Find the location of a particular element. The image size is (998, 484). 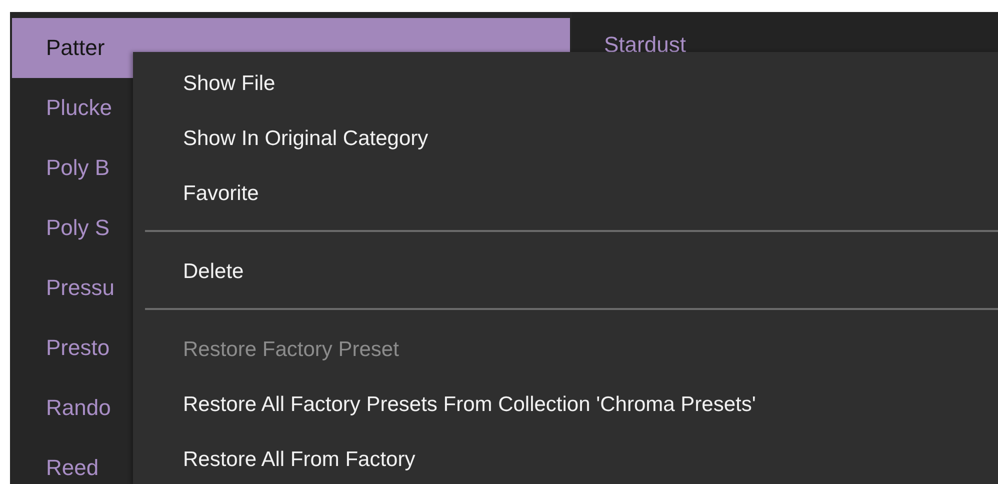

menu-item: Restore All From Factory is located at coordinates (565, 458).